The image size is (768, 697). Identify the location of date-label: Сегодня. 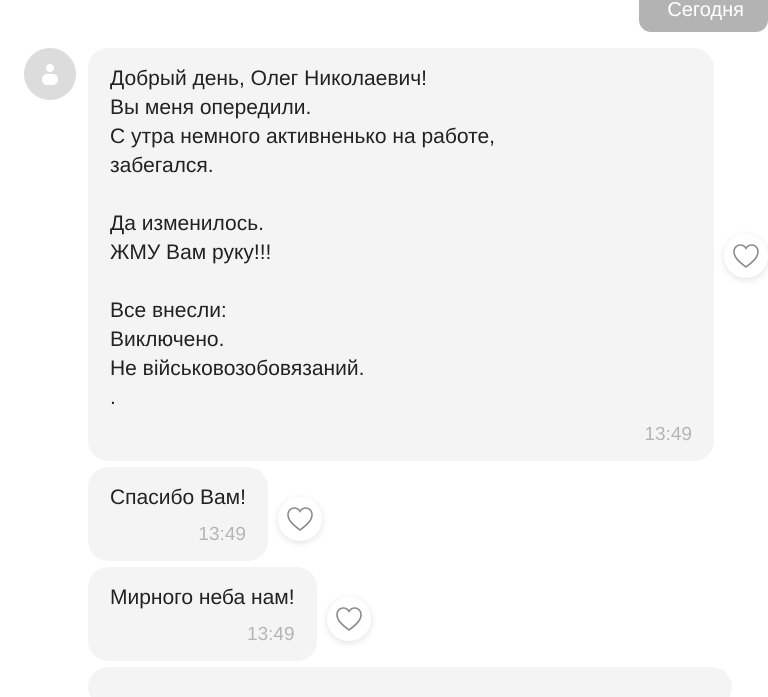
(703, 16).